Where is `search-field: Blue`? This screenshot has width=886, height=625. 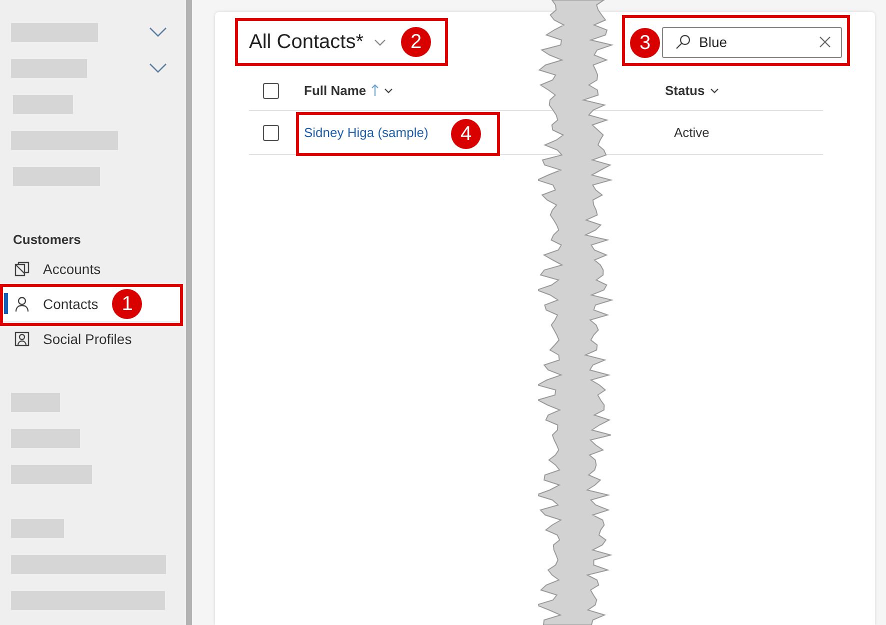 search-field: Blue is located at coordinates (755, 42).